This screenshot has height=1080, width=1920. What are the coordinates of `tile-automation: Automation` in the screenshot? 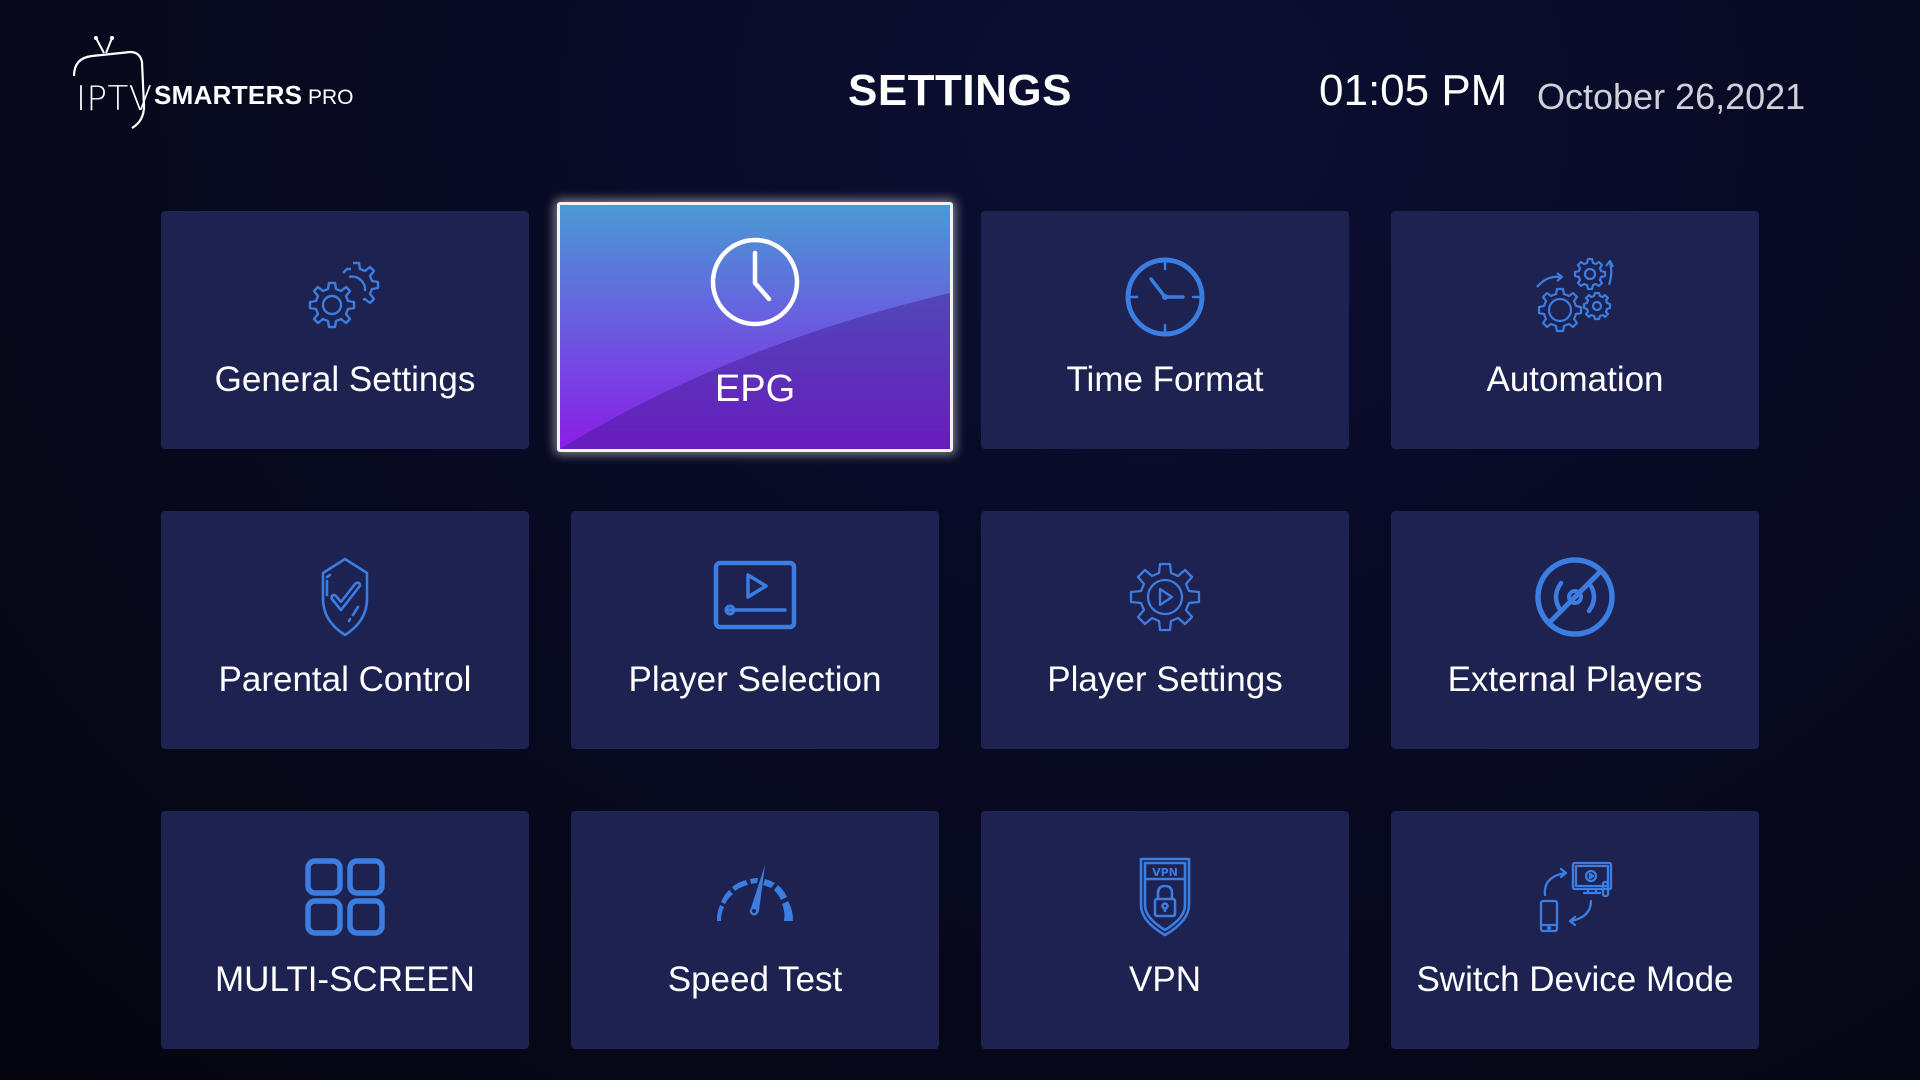 It's located at (1575, 330).